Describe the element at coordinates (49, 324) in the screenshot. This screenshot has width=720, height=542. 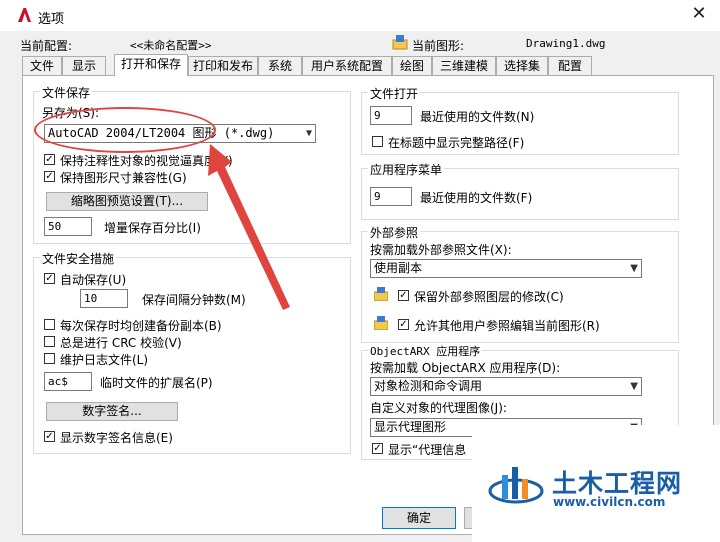
I see `backup-copy-checkbox` at that location.